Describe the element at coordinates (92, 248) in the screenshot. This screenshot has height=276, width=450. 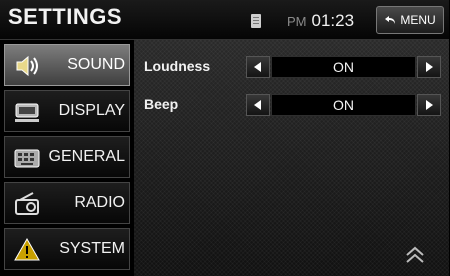
I see `sidebar-item-label: SYSTEM` at that location.